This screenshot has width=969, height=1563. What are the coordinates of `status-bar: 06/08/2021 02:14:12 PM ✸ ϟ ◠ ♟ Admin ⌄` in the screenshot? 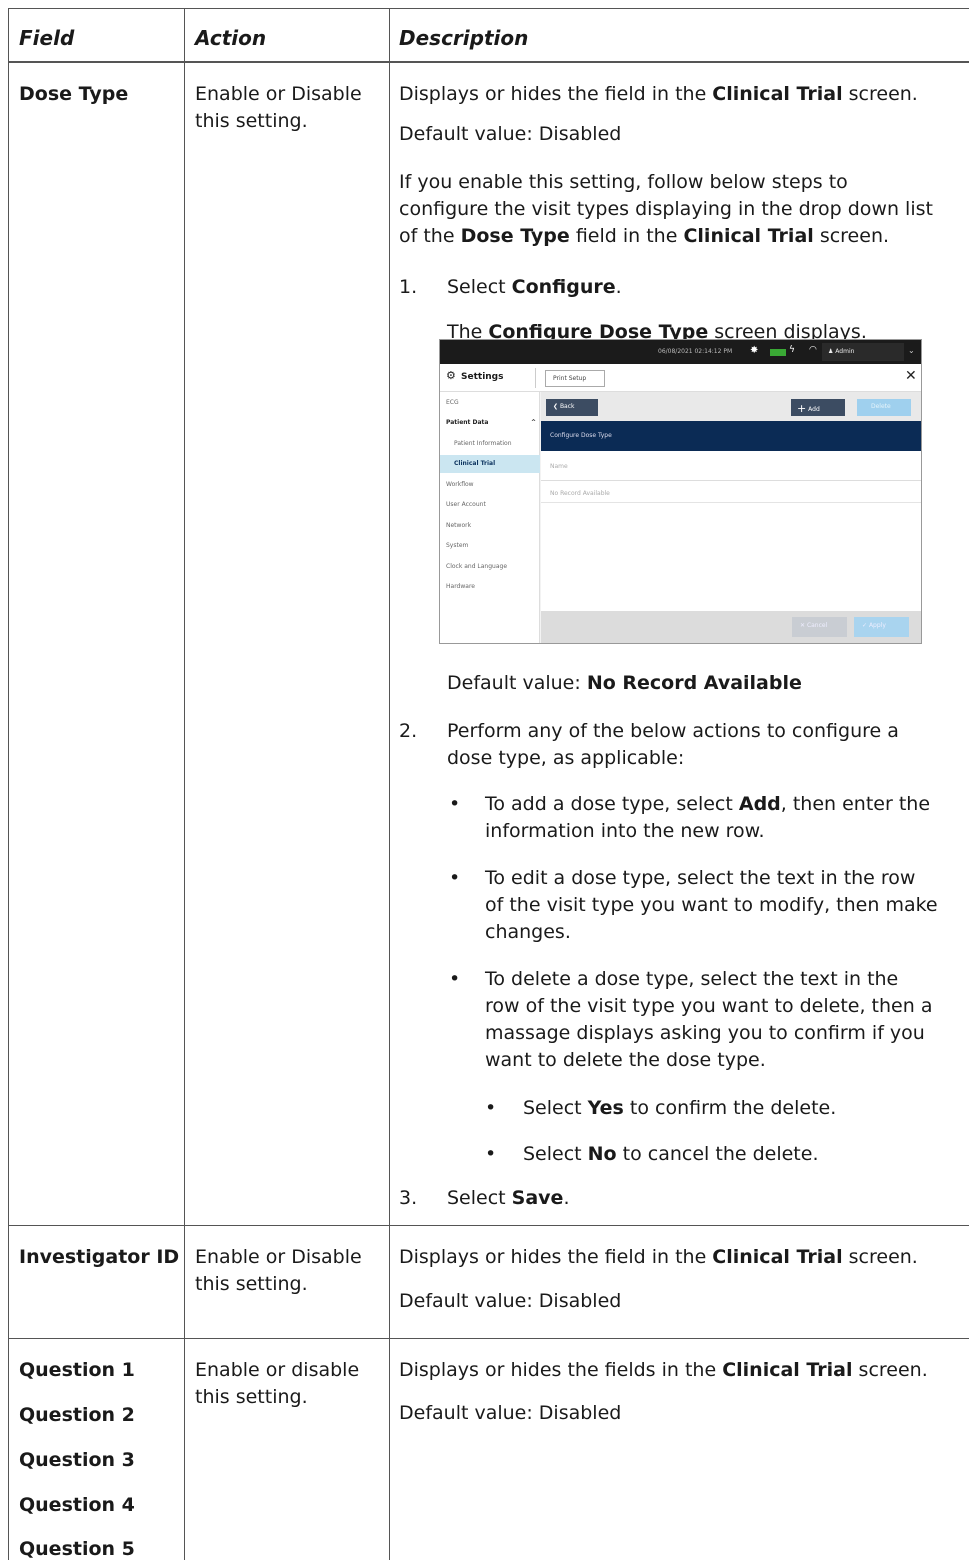 It's located at (680, 352).